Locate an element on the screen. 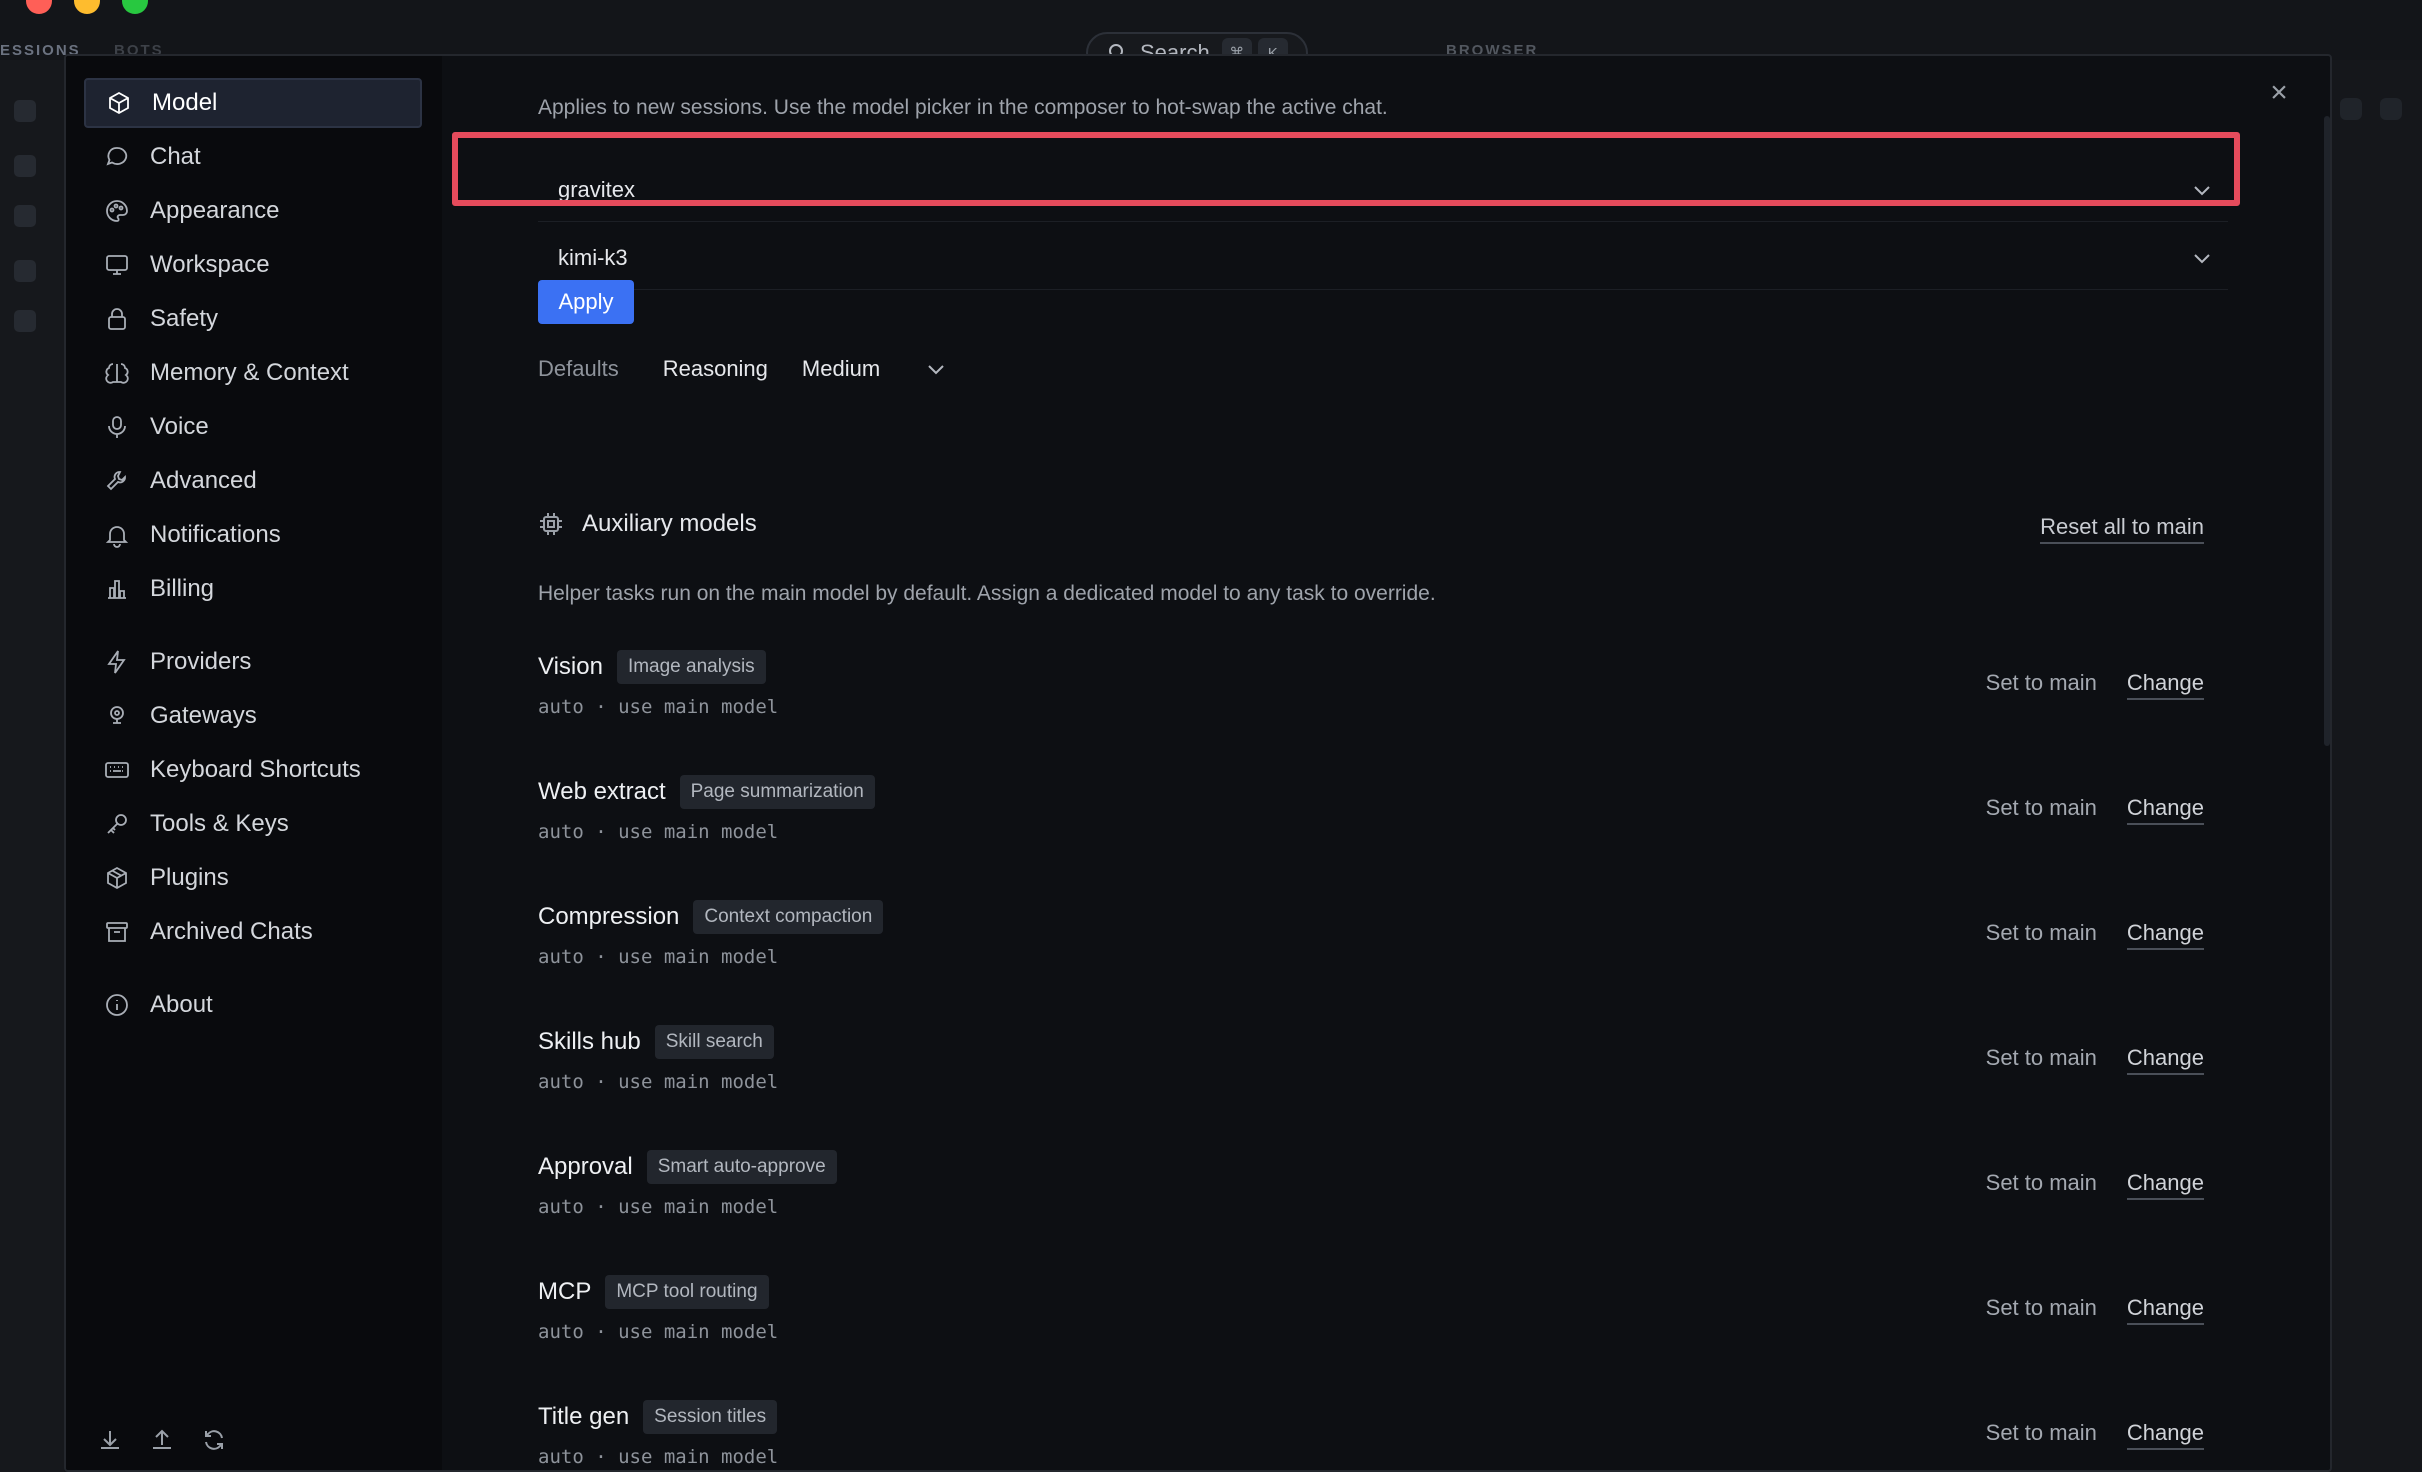 The height and width of the screenshot is (1472, 2422). microphone-icon is located at coordinates (117, 427).